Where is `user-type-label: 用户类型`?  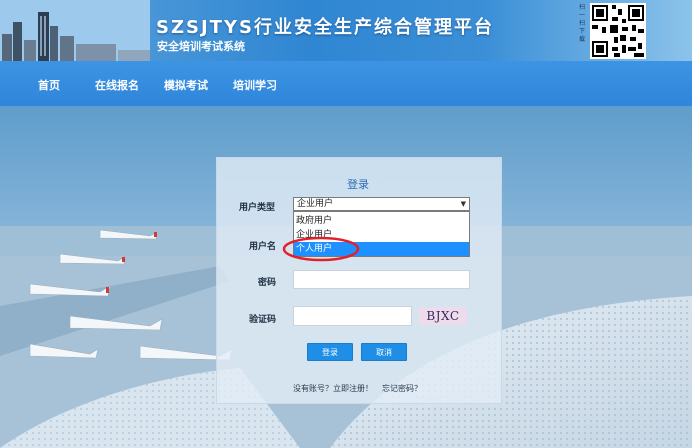
user-type-label: 用户类型 is located at coordinates (257, 208).